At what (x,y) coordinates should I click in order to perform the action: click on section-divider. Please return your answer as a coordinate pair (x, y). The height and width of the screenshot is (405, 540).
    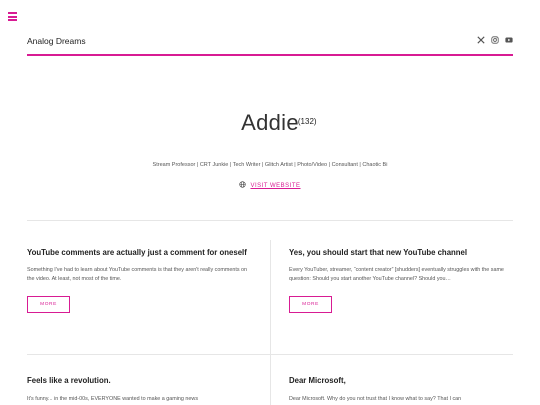
    Looking at the image, I should click on (270, 220).